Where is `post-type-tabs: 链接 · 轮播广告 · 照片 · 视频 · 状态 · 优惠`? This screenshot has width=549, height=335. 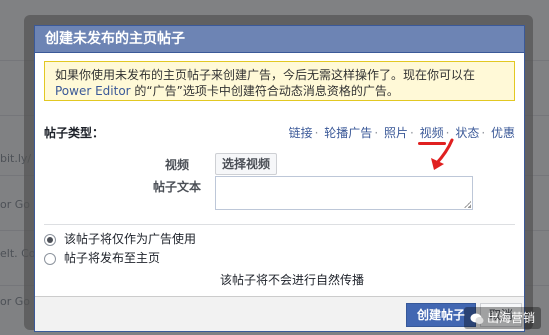 post-type-tabs: 链接 · 轮播广告 · 照片 · 视频 · 状态 · 优惠 is located at coordinates (402, 134).